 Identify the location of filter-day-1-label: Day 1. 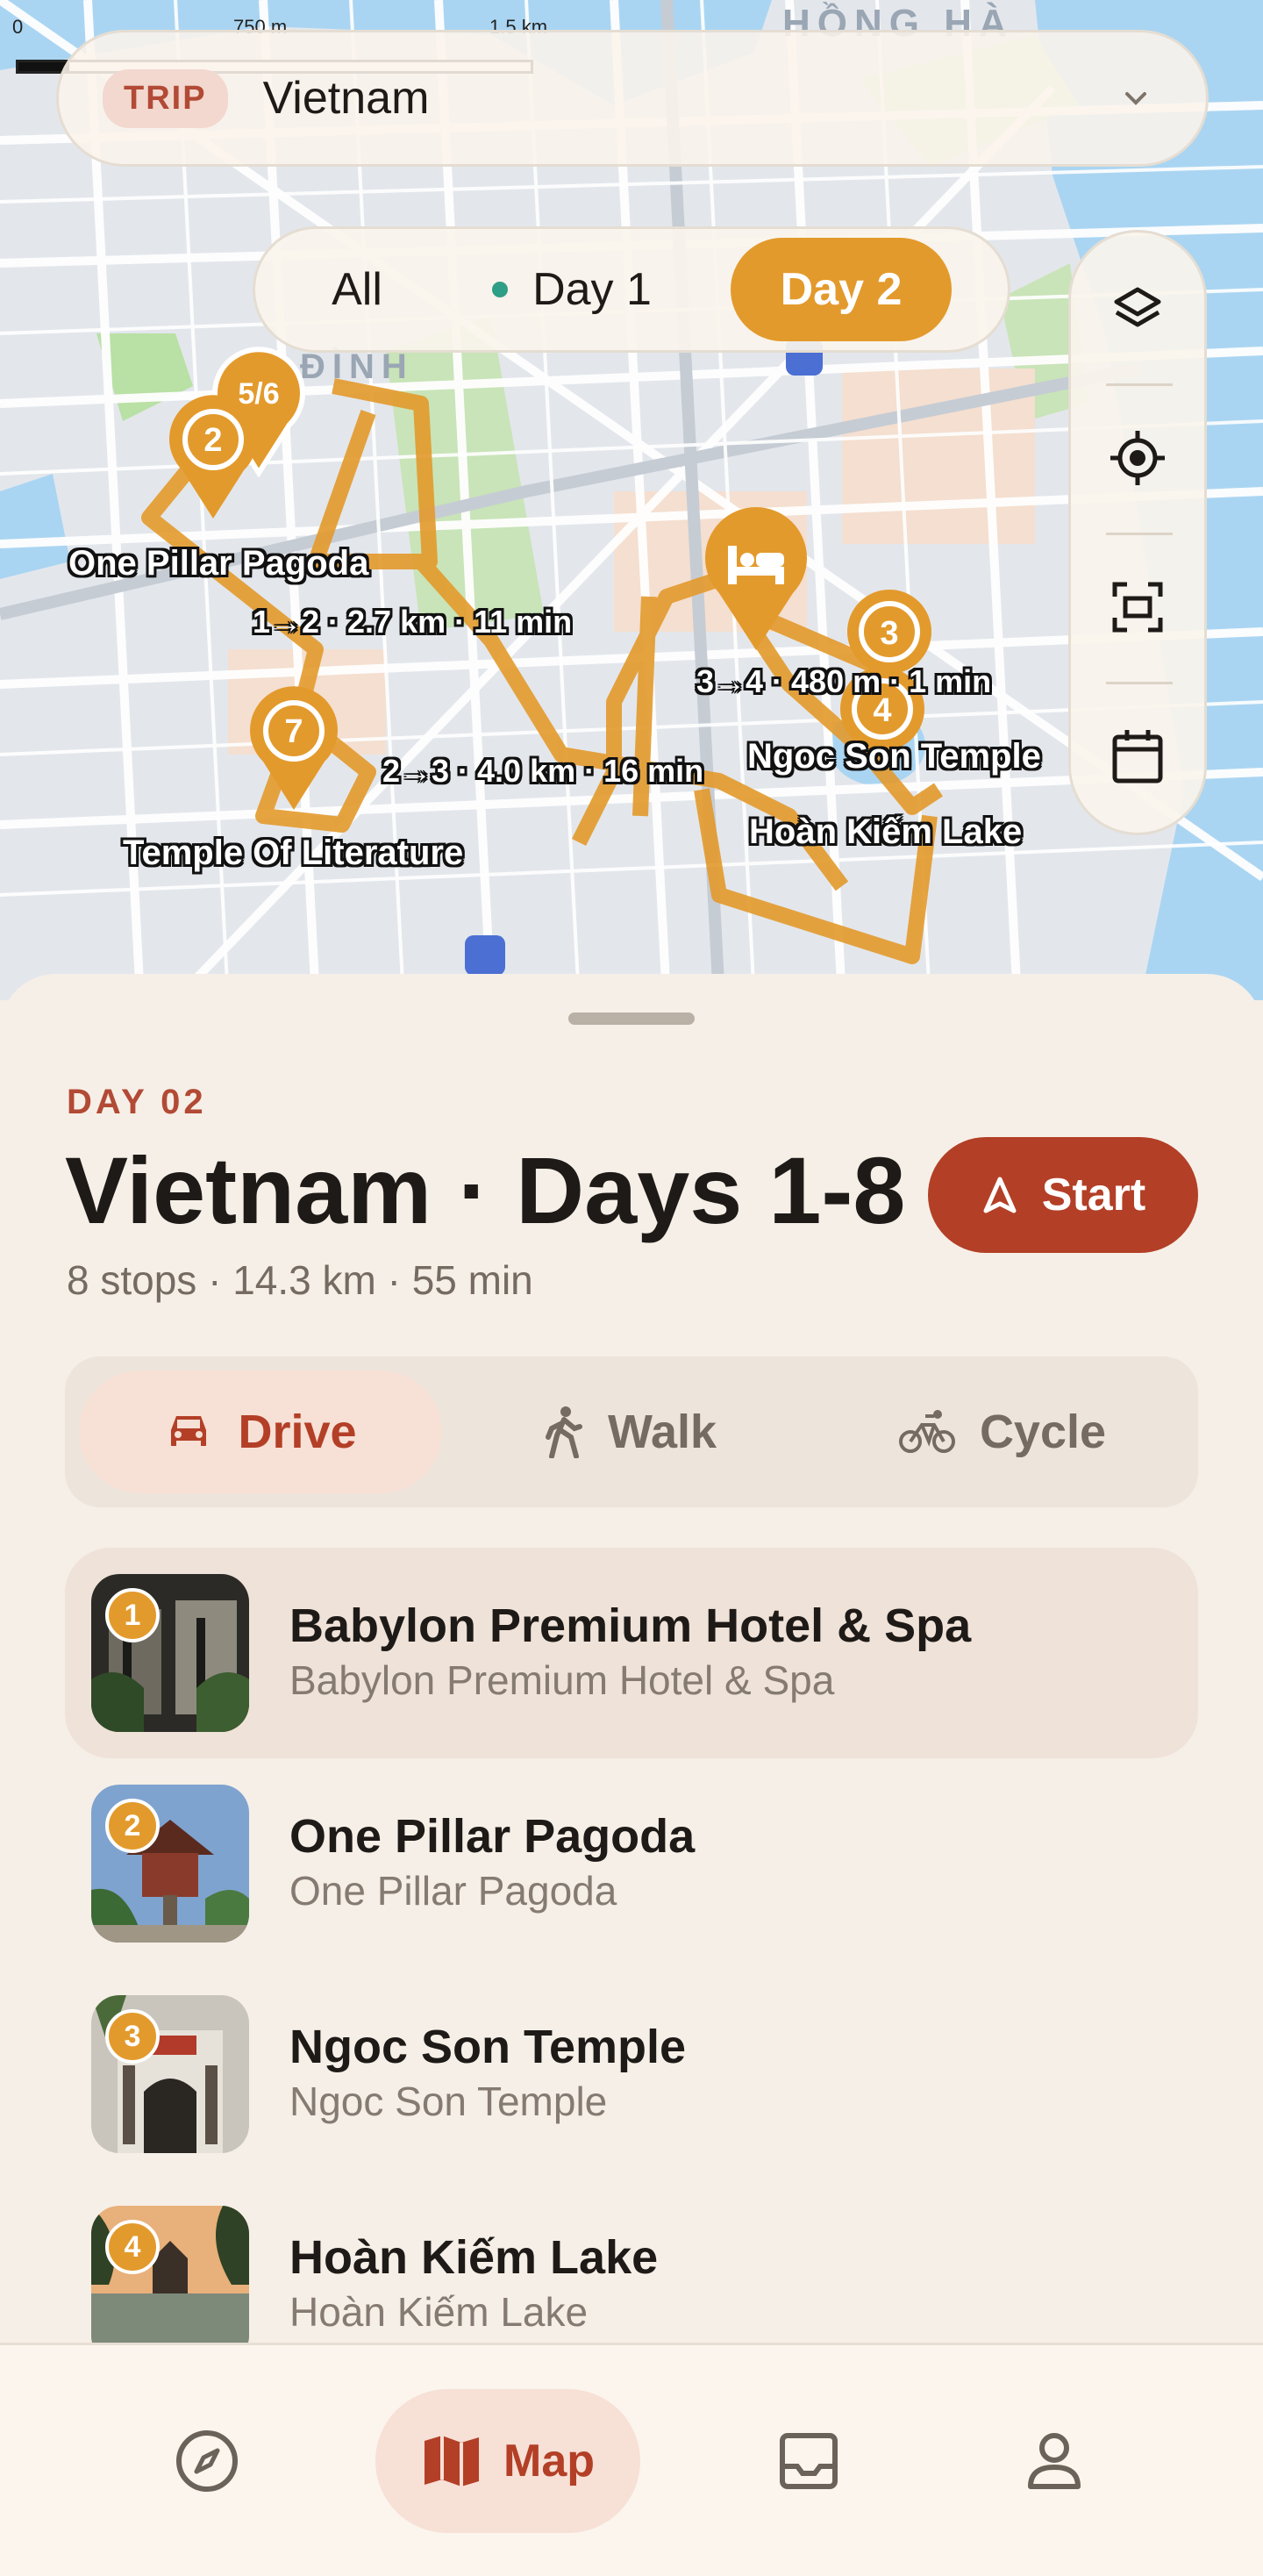
(592, 289).